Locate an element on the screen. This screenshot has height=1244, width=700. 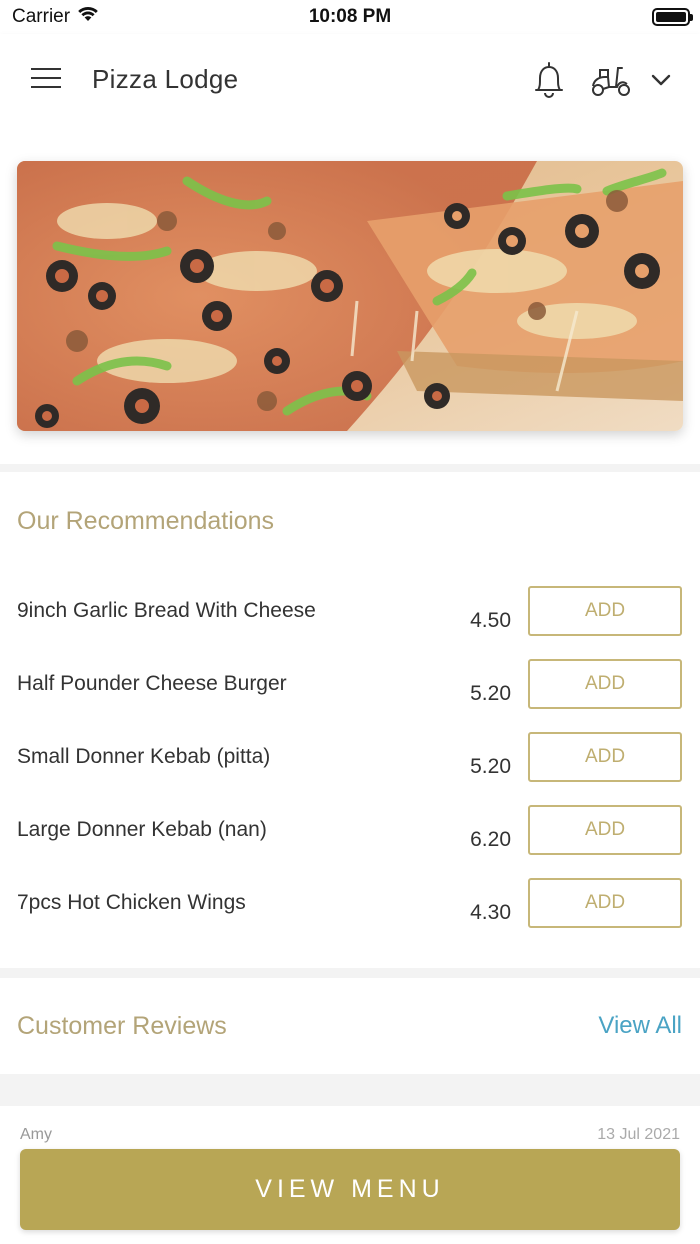
item-name: 9inch Garlic Bread With Cheese is located at coordinates (166, 610).